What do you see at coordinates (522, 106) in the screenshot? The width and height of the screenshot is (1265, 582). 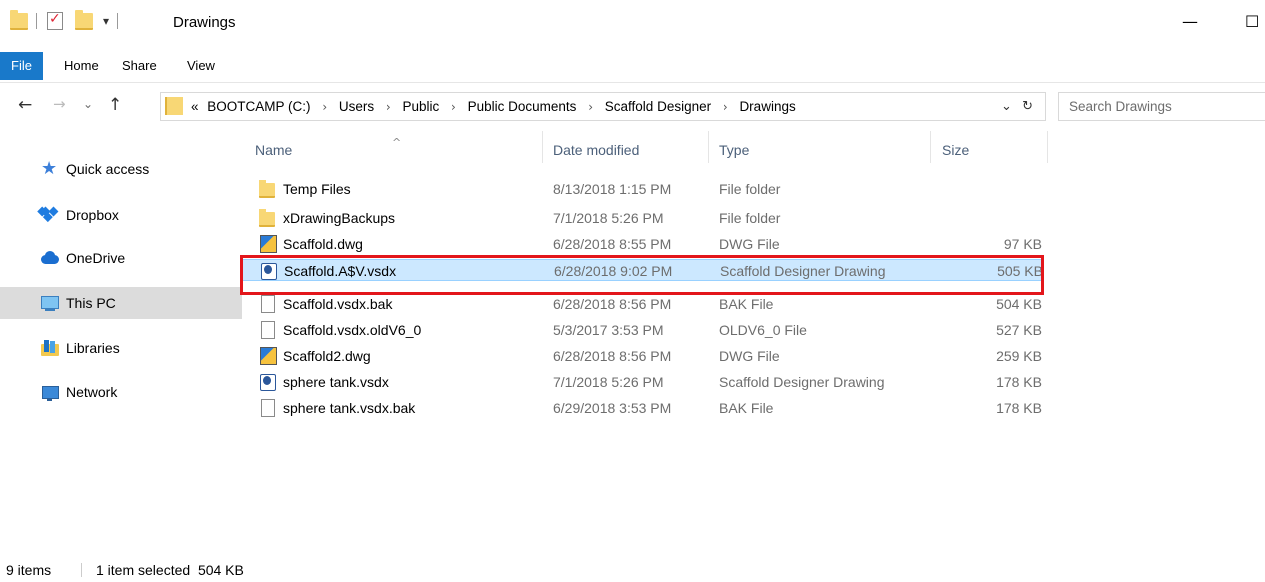 I see `crumb-public-documents: Public Documents` at bounding box center [522, 106].